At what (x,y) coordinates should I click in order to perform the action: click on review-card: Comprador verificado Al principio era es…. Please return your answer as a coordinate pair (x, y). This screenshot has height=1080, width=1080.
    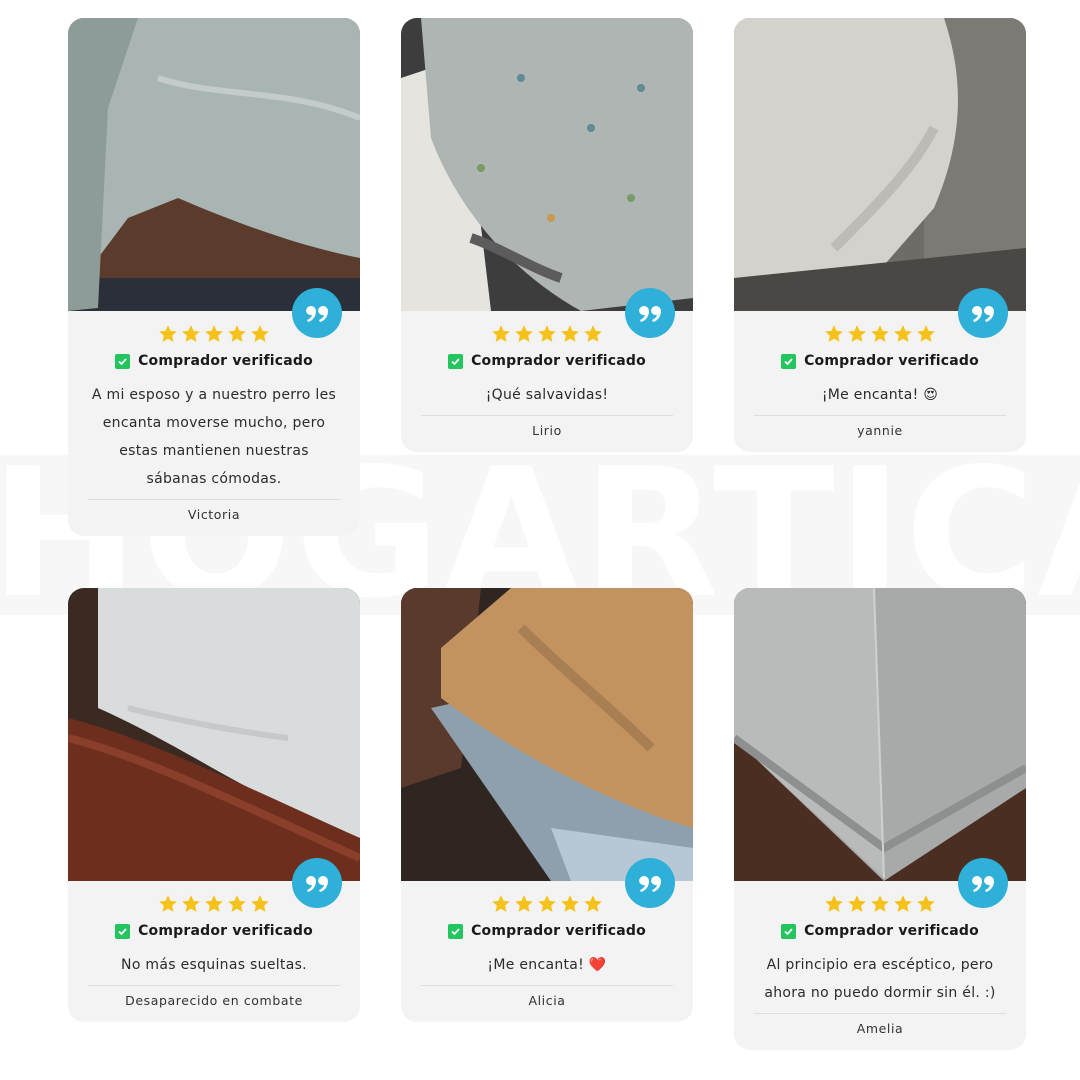
    Looking at the image, I should click on (880, 819).